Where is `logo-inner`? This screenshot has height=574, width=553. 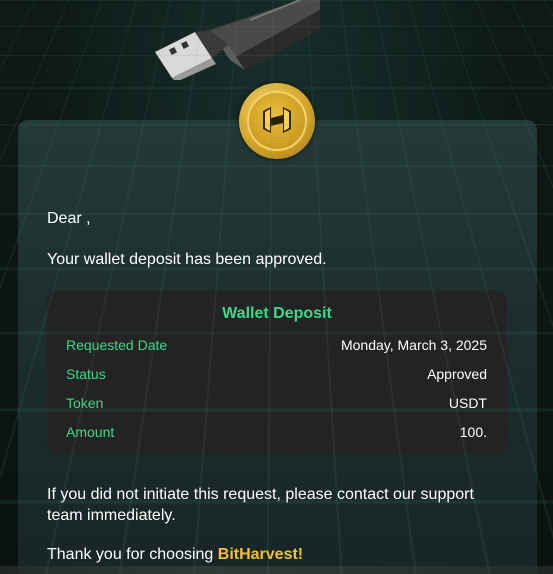 logo-inner is located at coordinates (277, 121).